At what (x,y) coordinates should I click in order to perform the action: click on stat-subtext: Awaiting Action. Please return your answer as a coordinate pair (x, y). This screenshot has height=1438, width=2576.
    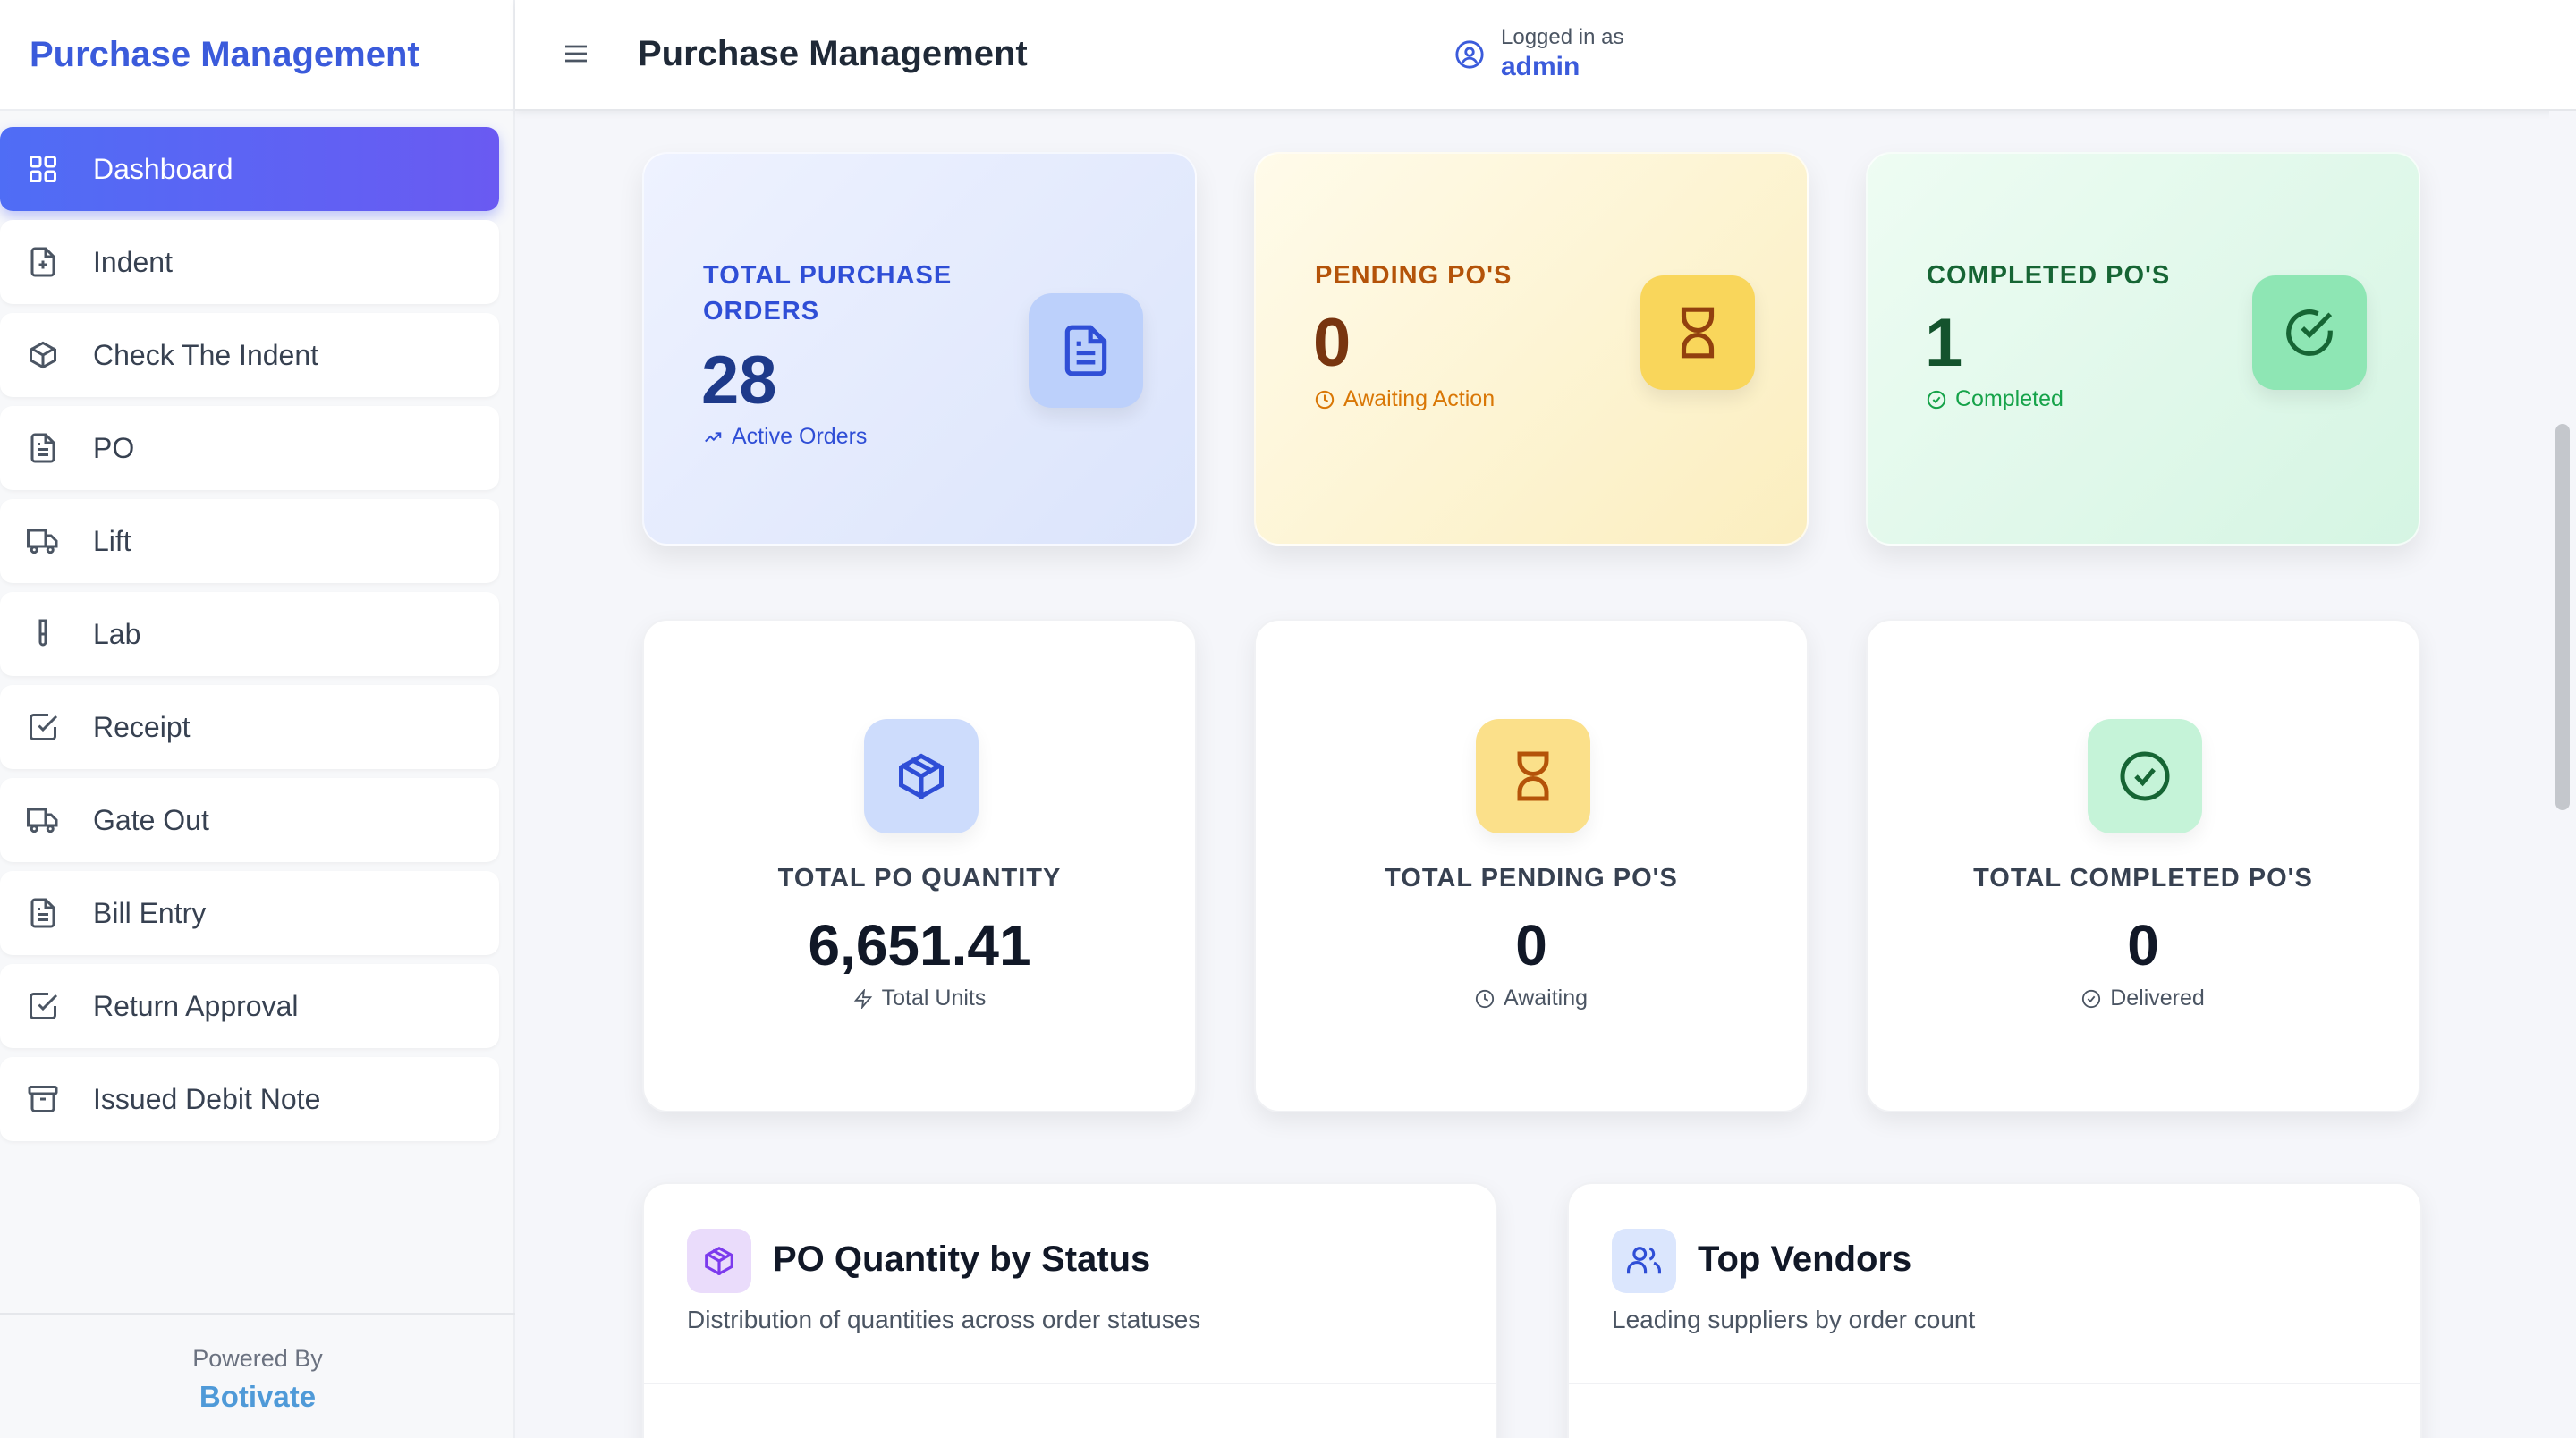
    Looking at the image, I should click on (1405, 399).